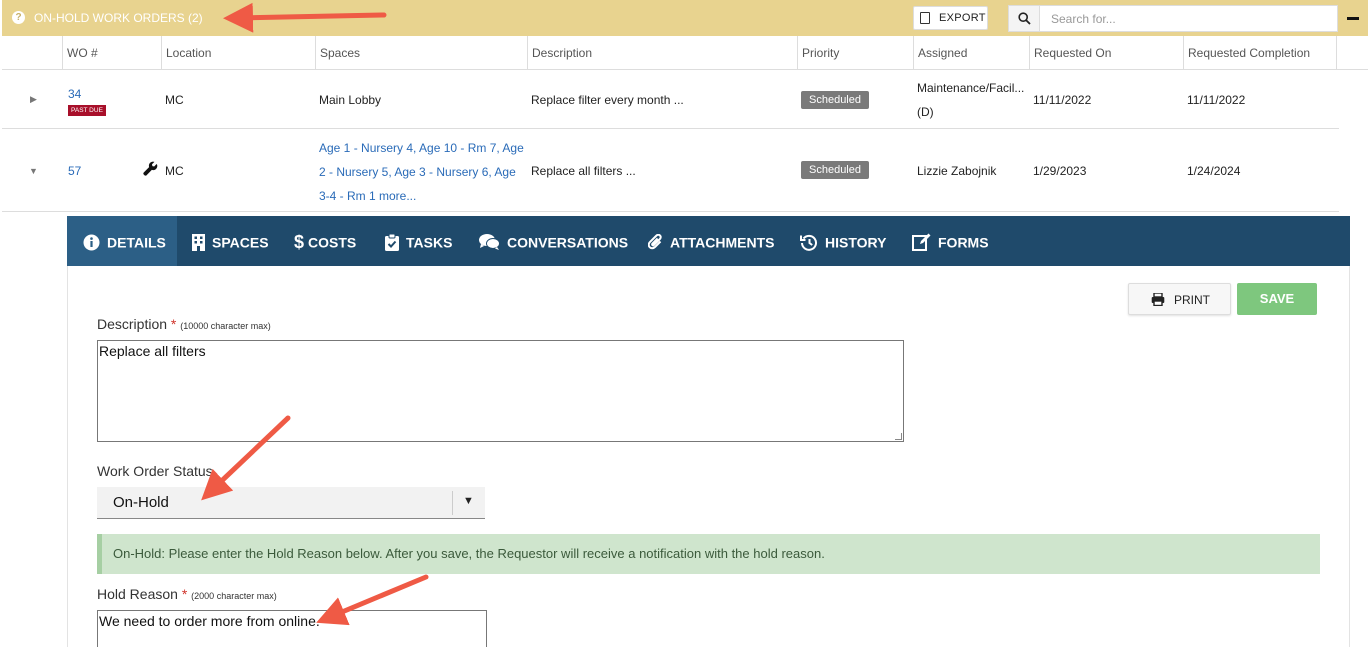 The width and height of the screenshot is (1370, 647). Describe the element at coordinates (198, 242) in the screenshot. I see `building-icon` at that location.